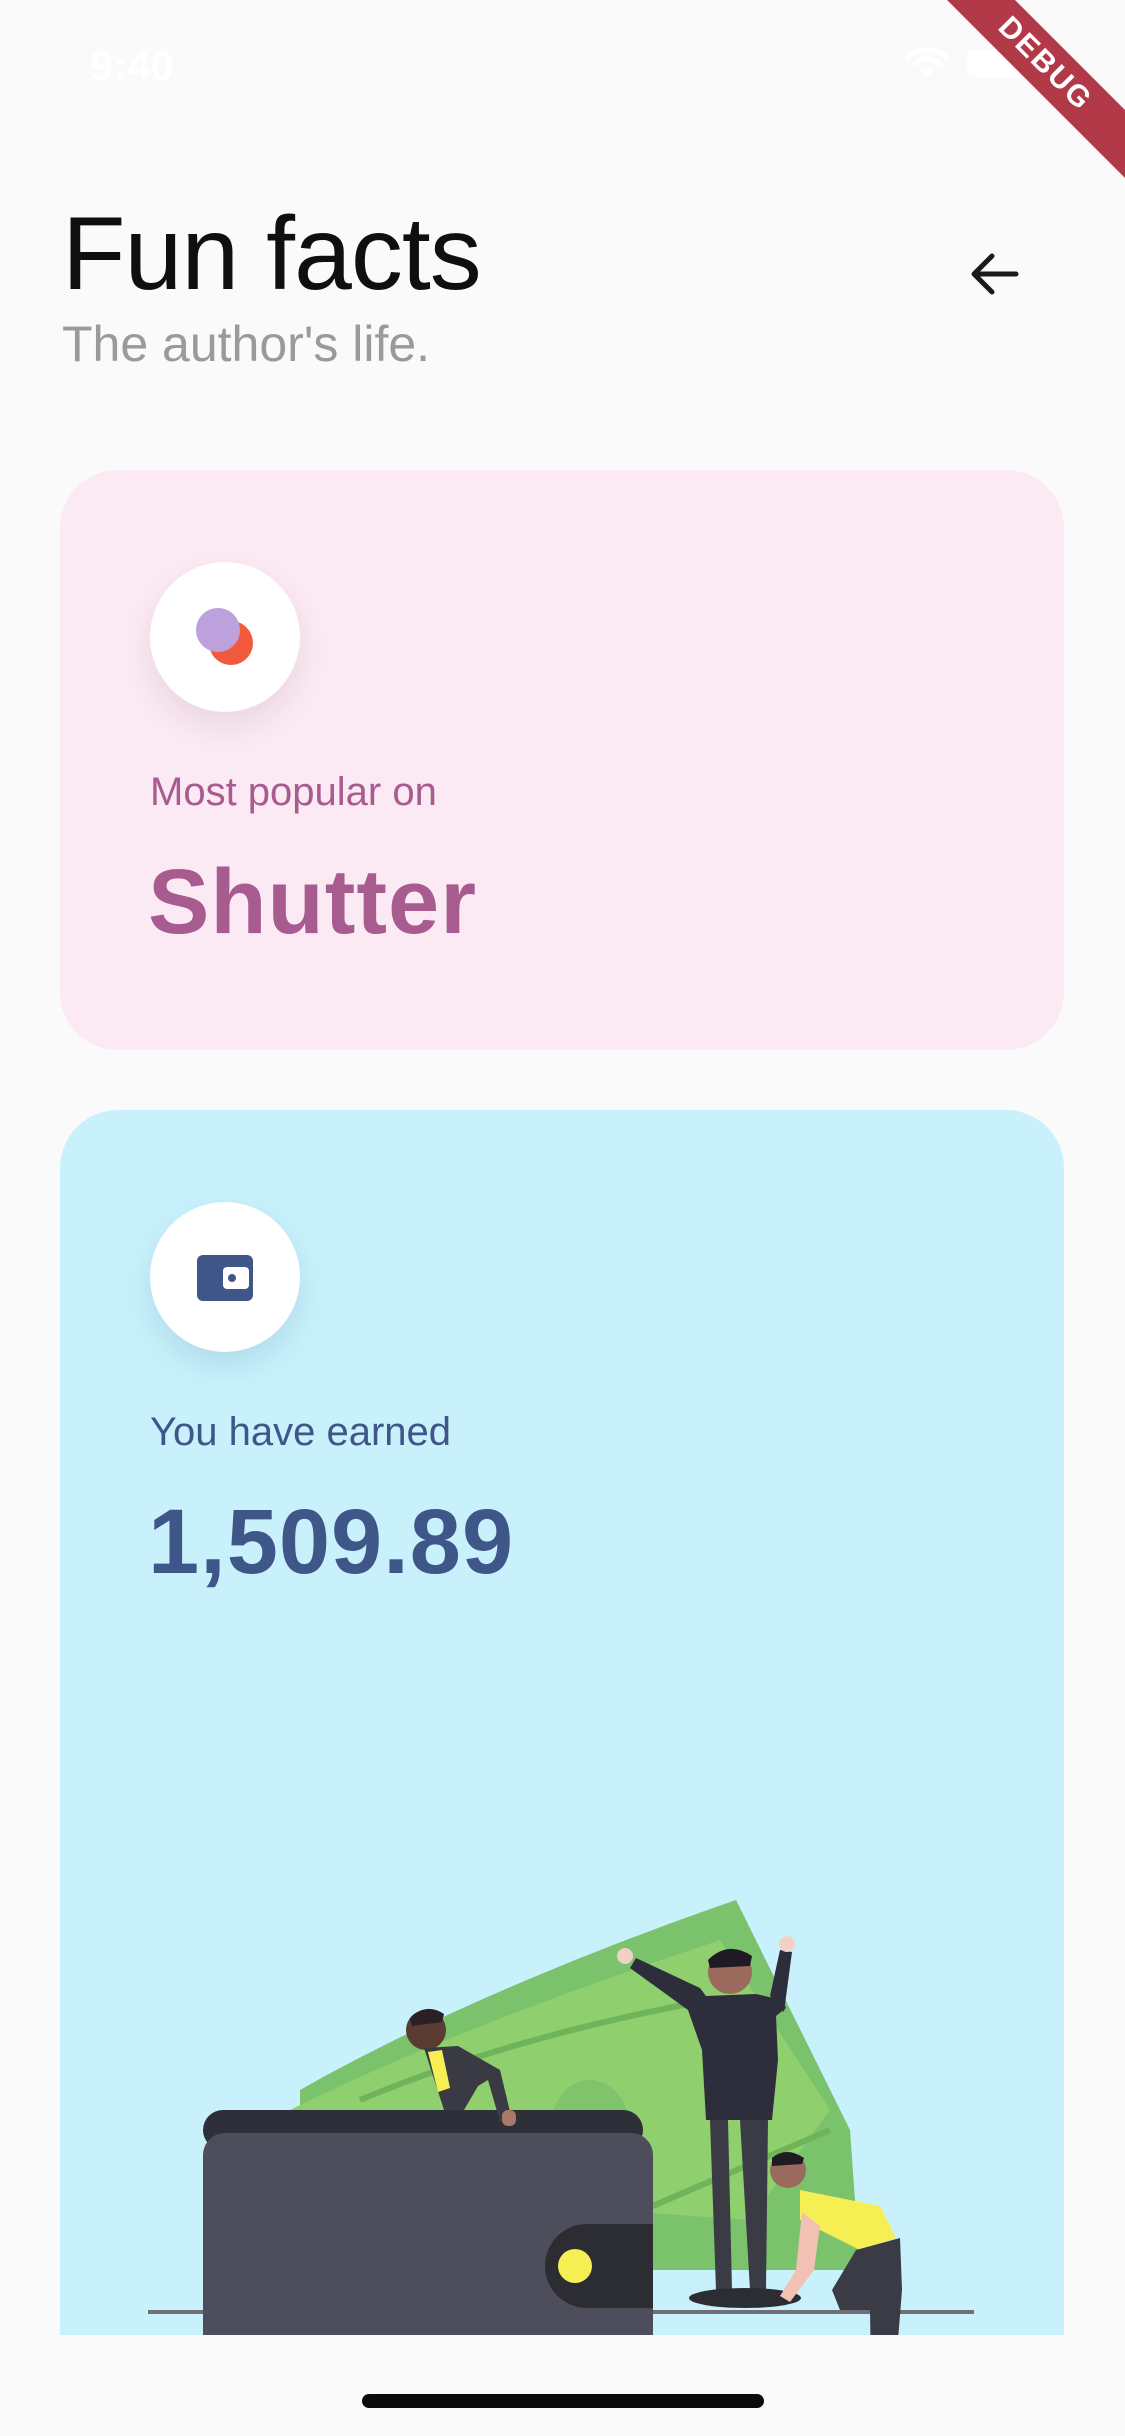  I want to click on arrow-left-icon, so click(995, 274).